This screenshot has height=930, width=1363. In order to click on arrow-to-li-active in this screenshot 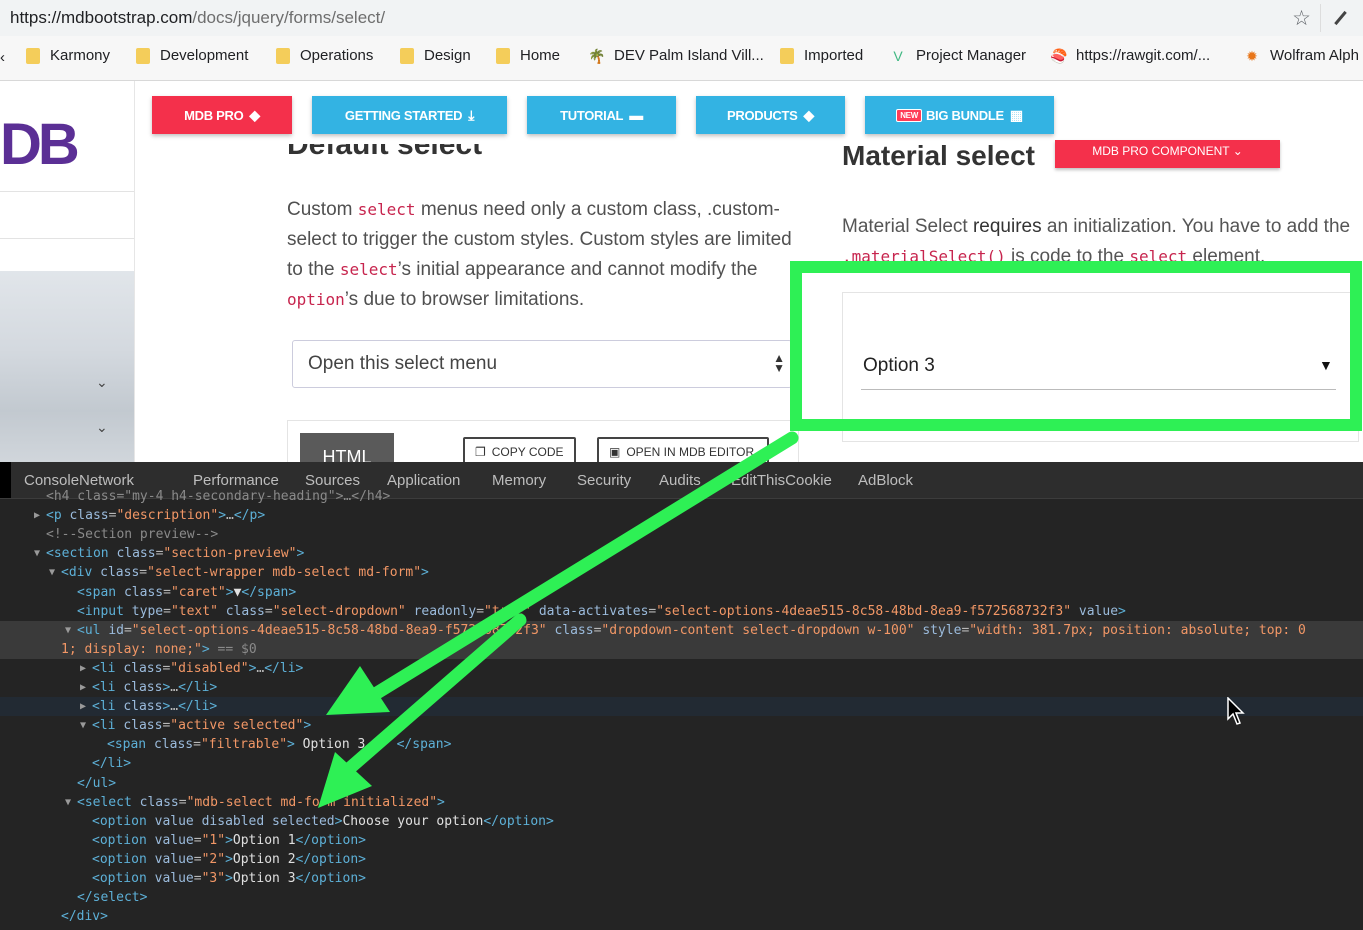, I will do `click(562, 573)`.